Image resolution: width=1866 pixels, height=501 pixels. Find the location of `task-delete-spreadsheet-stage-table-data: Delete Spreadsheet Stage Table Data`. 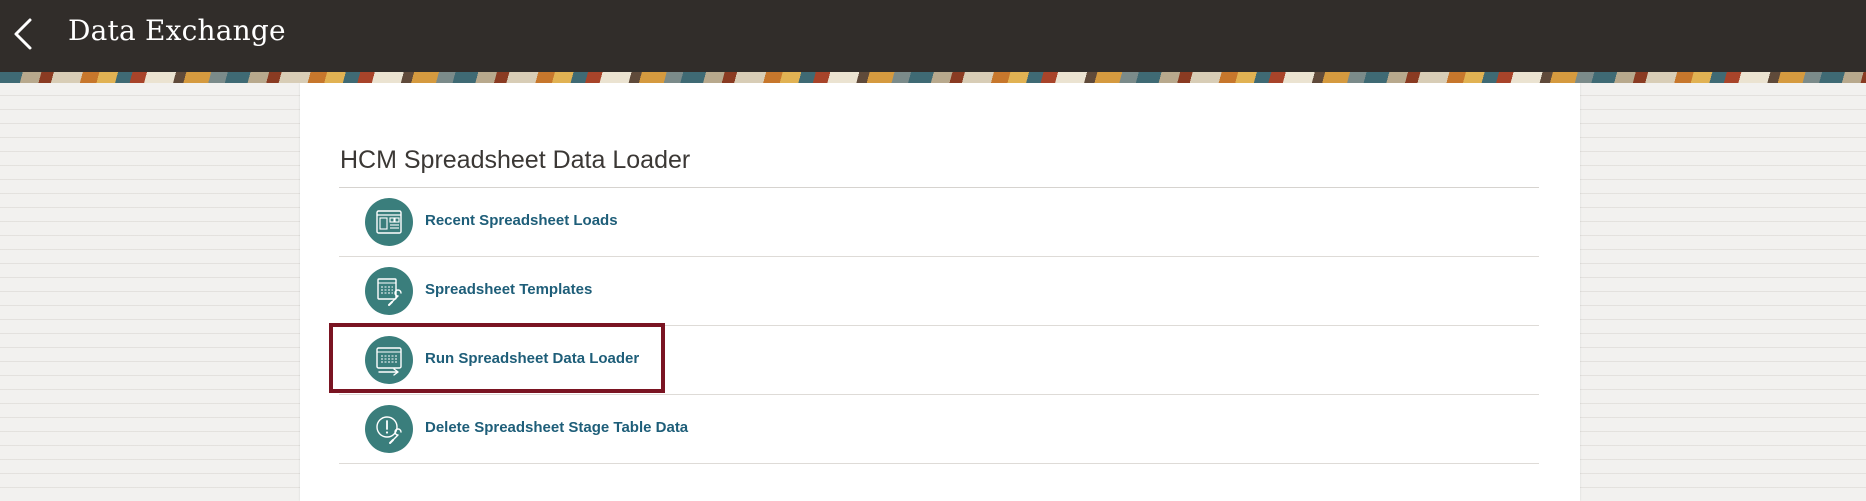

task-delete-spreadsheet-stage-table-data: Delete Spreadsheet Stage Table Data is located at coordinates (939, 429).